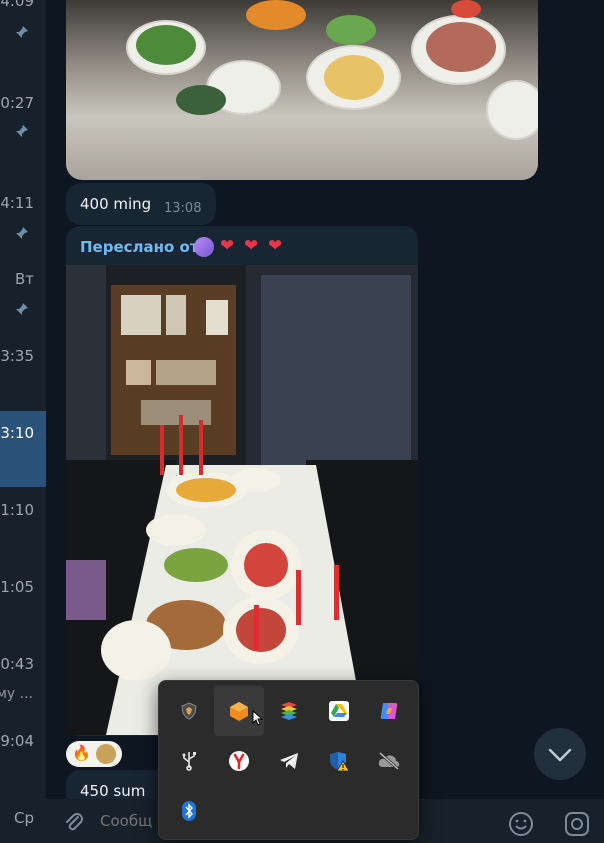  What do you see at coordinates (17, 103) in the screenshot?
I see `chat-time: 0:27` at bounding box center [17, 103].